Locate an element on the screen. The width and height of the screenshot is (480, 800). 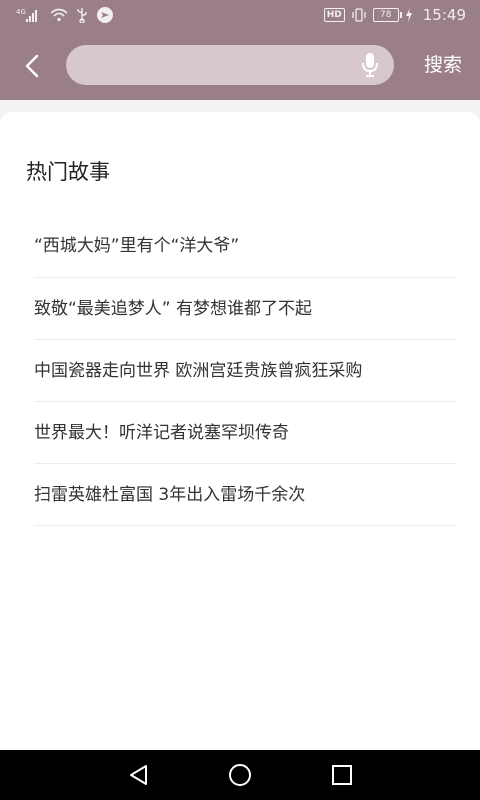
story-item: 扫雷英雄杜富国 3年出入雷场千余次 is located at coordinates (245, 495).